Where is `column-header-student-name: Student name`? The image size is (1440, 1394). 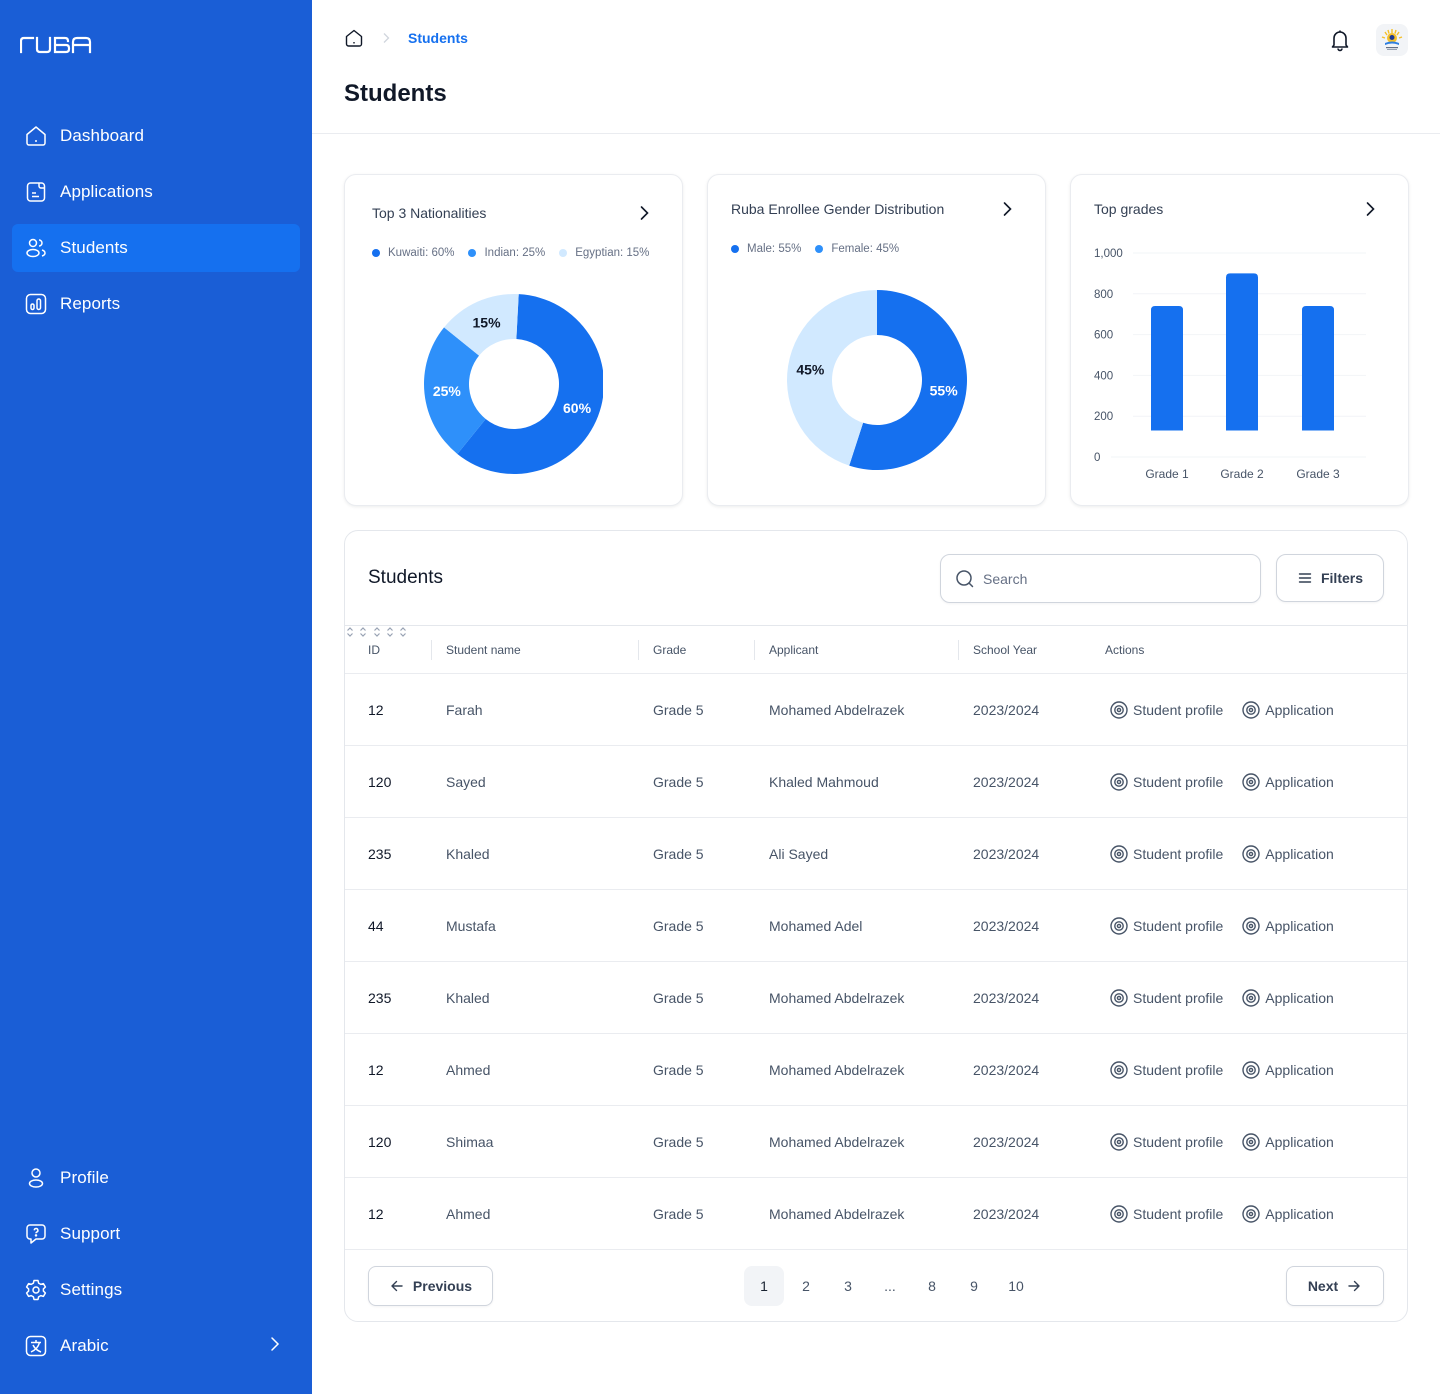
column-header-student-name: Student name is located at coordinates (483, 650).